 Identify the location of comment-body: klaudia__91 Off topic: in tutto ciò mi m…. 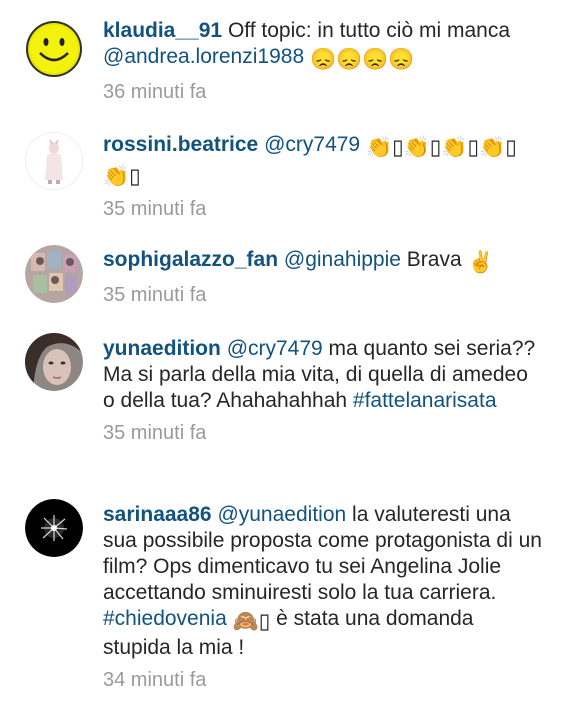
(323, 61).